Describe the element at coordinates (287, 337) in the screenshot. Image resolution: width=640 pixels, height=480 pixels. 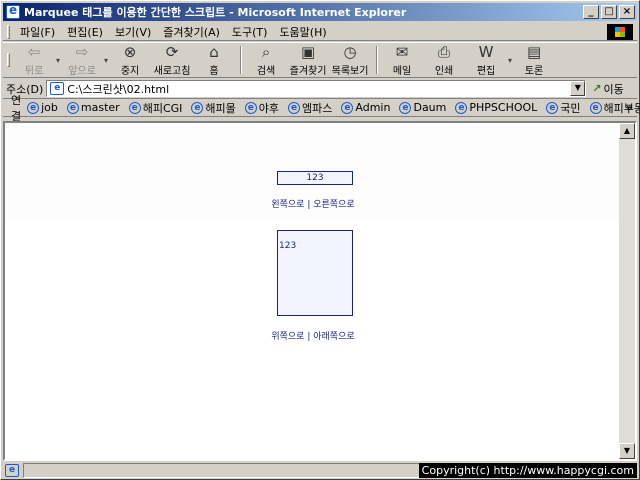
I see `scroll-up-link: 위쪽으로` at that location.